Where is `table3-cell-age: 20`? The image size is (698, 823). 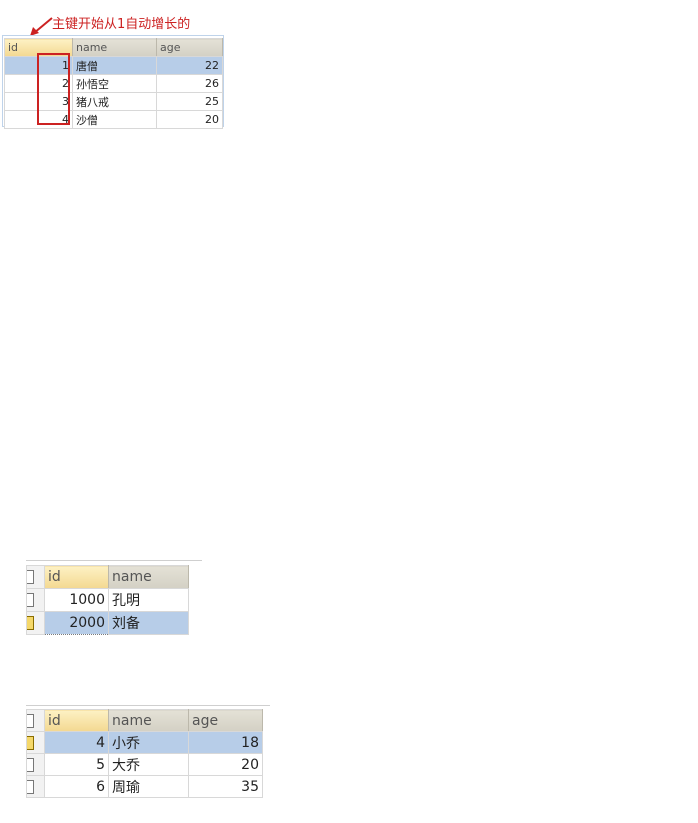
table3-cell-age: 20 is located at coordinates (225, 764).